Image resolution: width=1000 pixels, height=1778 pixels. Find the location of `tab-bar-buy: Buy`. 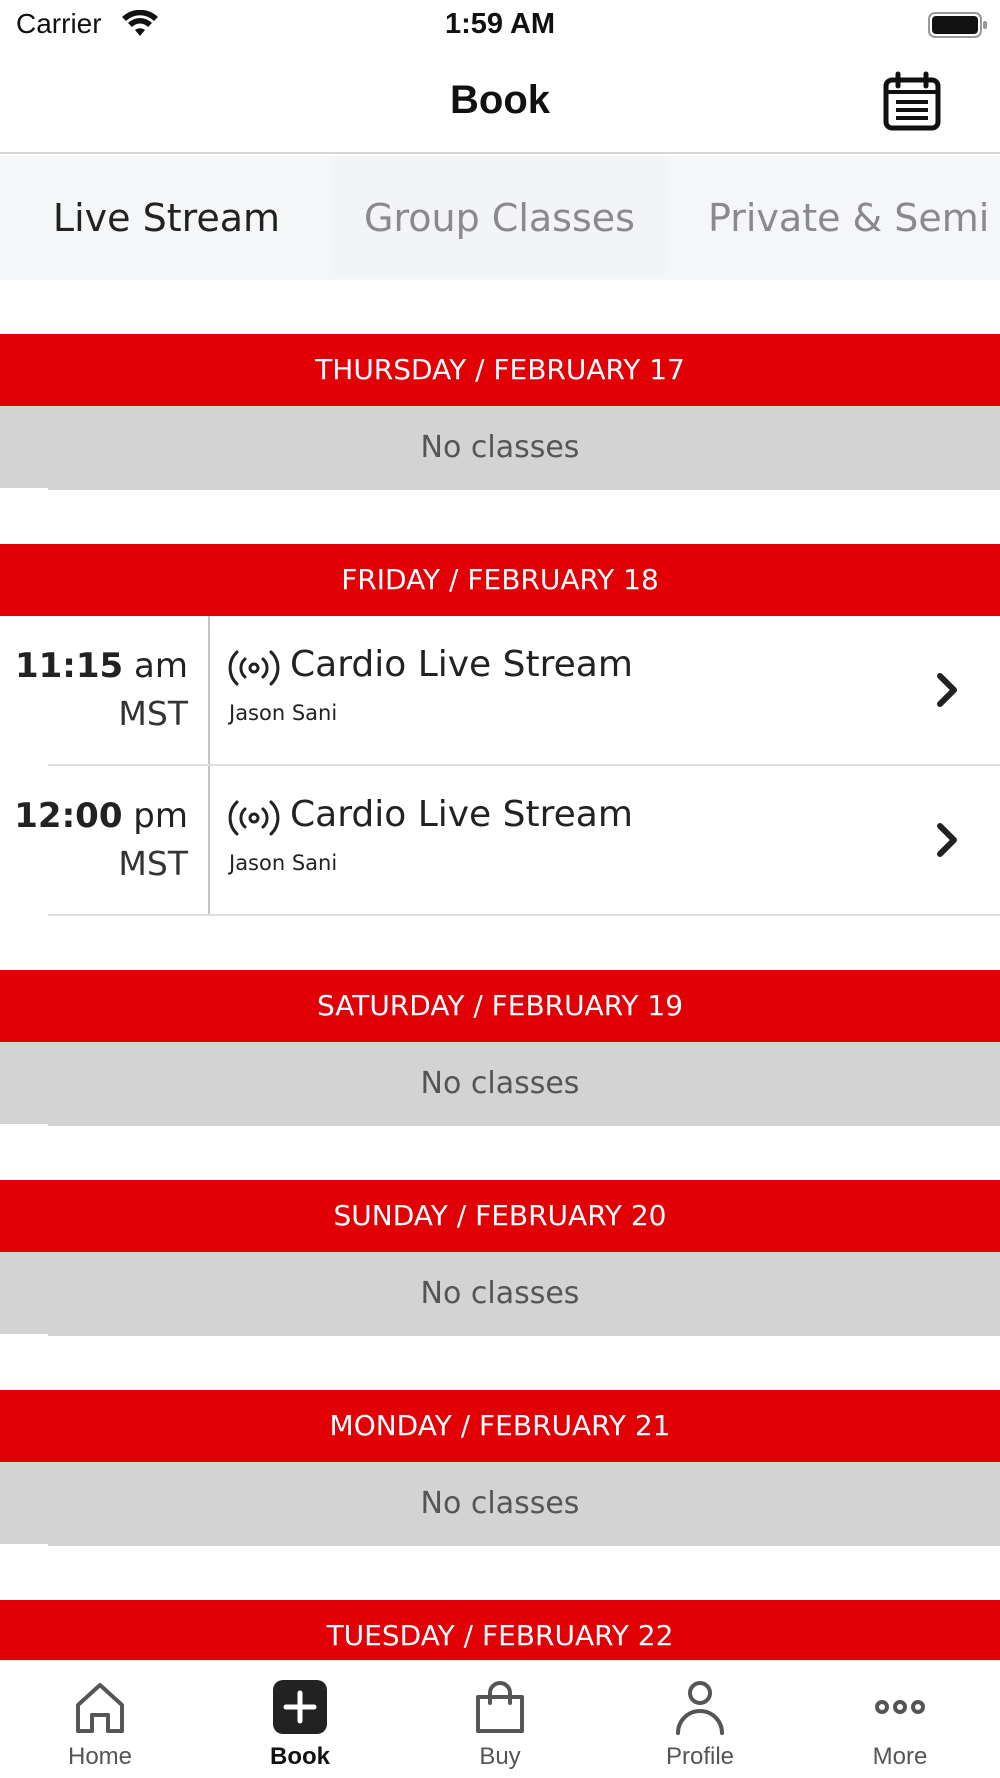

tab-bar-buy: Buy is located at coordinates (500, 1719).